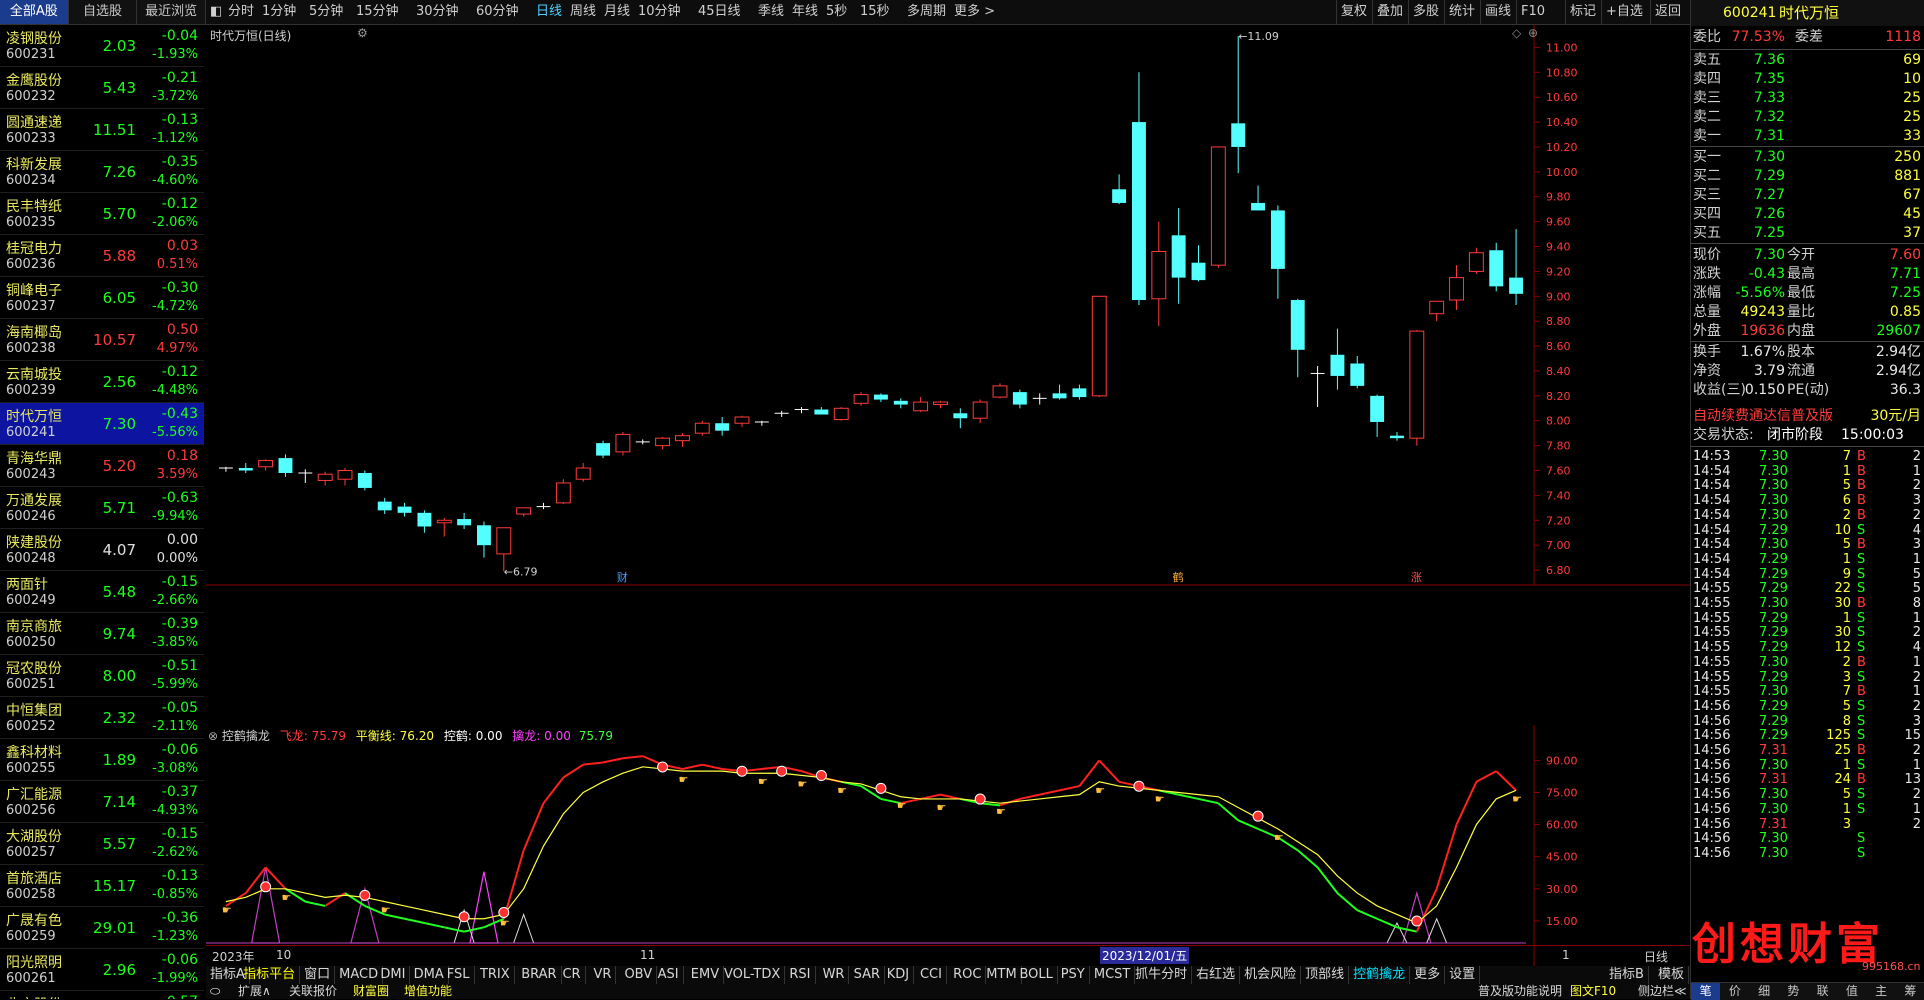 The width and height of the screenshot is (1924, 1000). Describe the element at coordinates (102, 886) in the screenshot. I see `stock-row: 首旅酒店 600258 15.17 -0.13 -0.85%` at that location.